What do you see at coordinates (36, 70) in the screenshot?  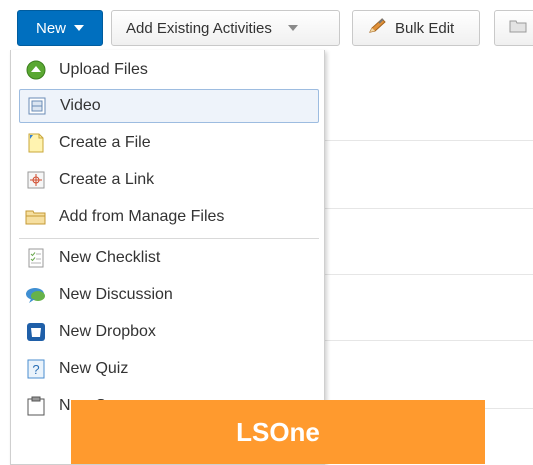 I see `upload-icon` at bounding box center [36, 70].